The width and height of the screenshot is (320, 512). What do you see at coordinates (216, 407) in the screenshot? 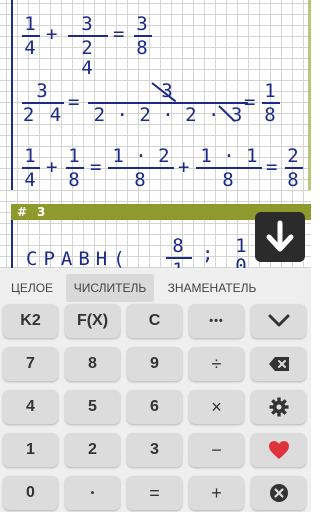
I see `key-multiply: ×` at bounding box center [216, 407].